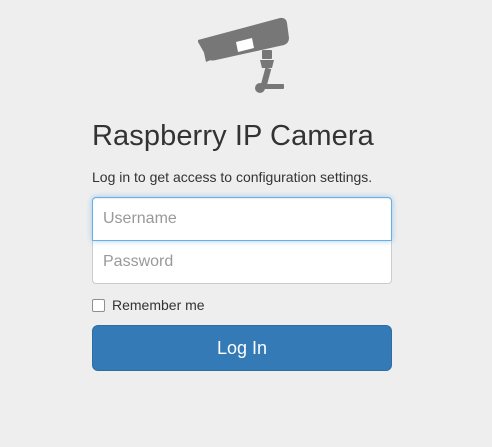 The image size is (492, 447). Describe the element at coordinates (242, 348) in the screenshot. I see `login-button: Log In` at that location.